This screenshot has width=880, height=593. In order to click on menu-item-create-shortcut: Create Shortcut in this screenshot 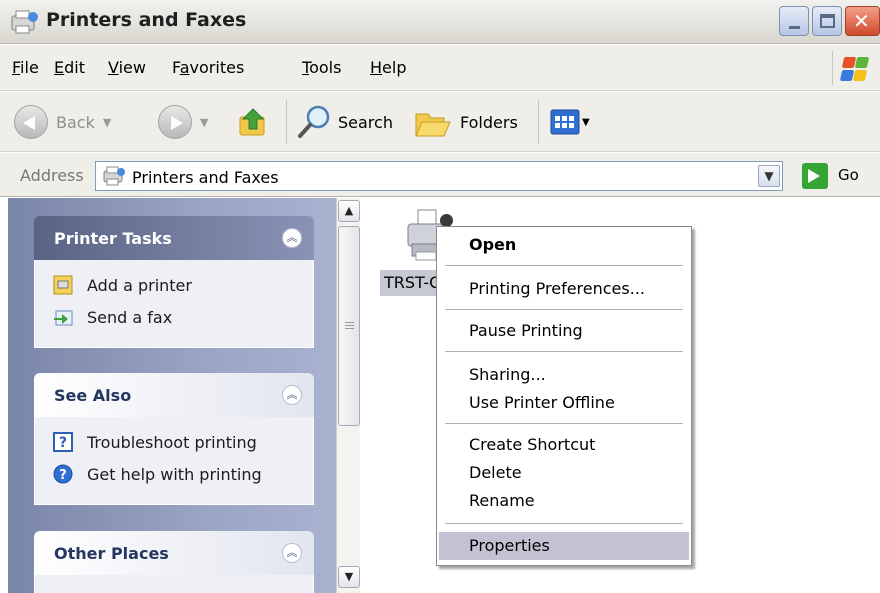, I will do `click(564, 445)`.